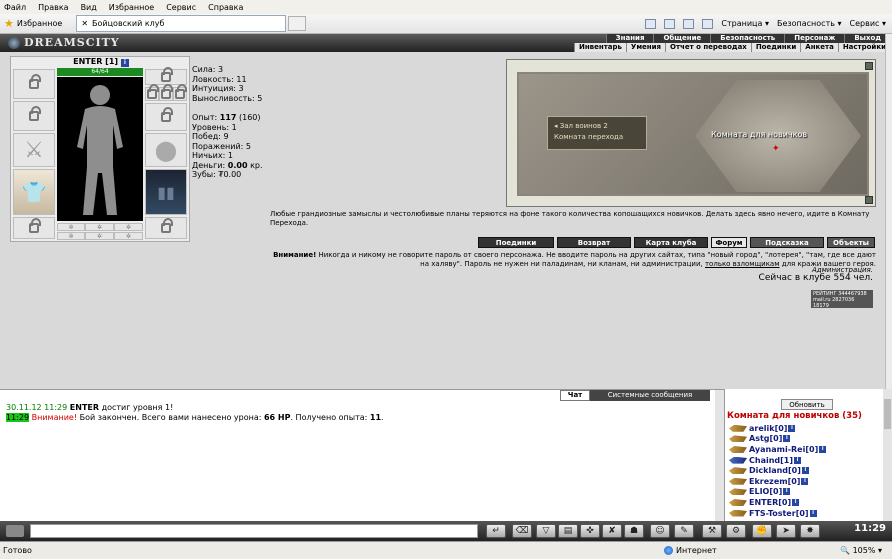 The width and height of the screenshot is (892, 559). Describe the element at coordinates (777, 502) in the screenshot. I see `user-list-item: ENTER [0] i` at that location.